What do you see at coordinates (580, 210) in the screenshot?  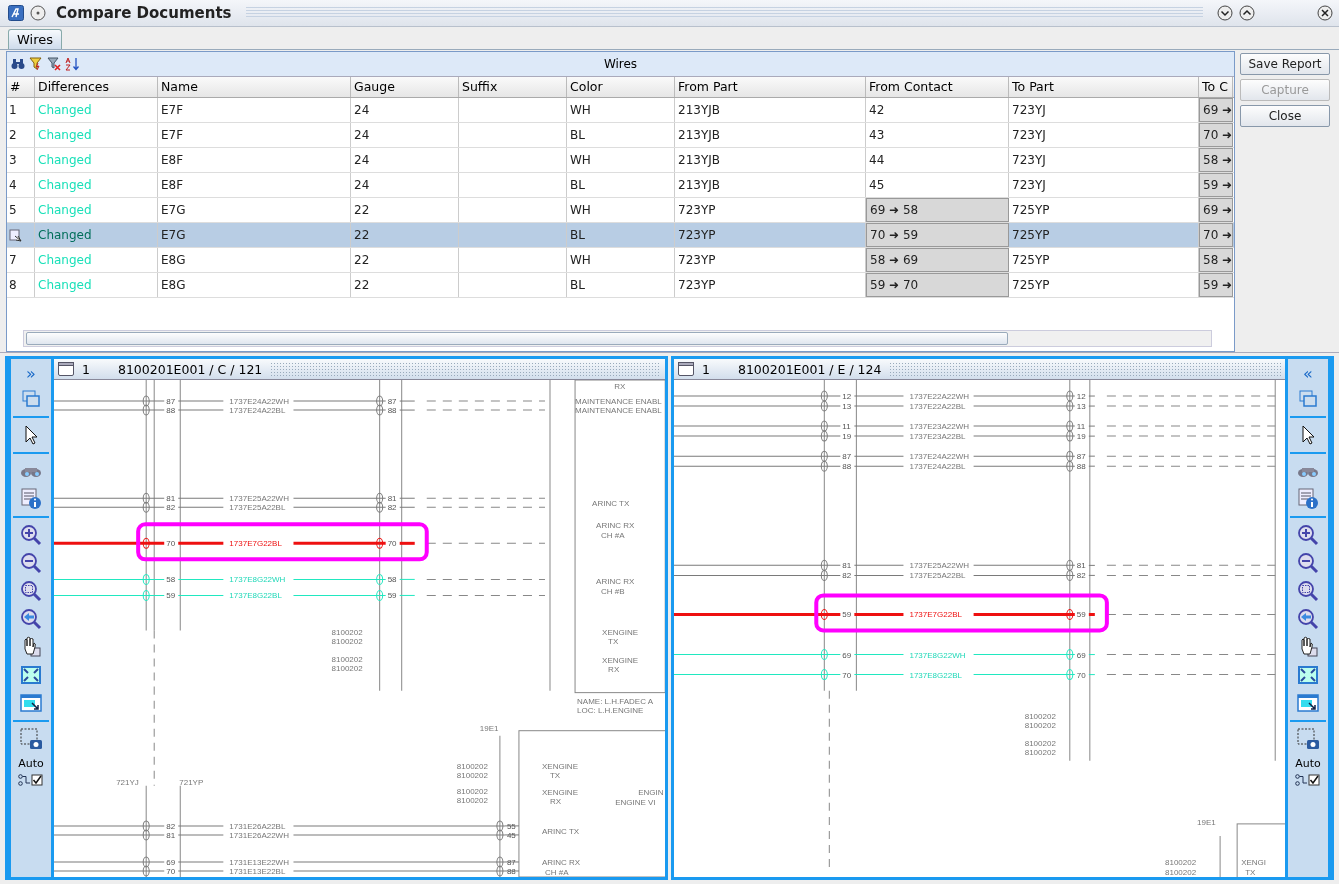 I see `table-cell: WH` at bounding box center [580, 210].